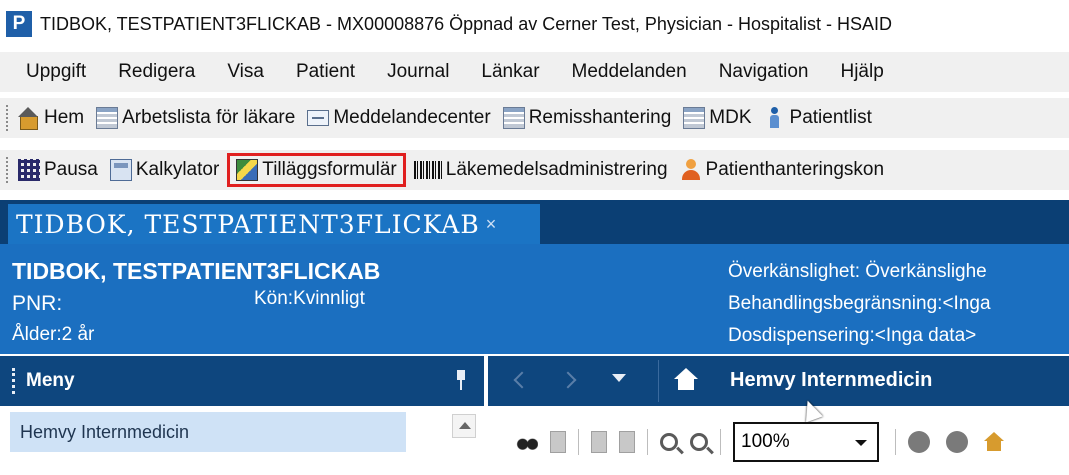 The image size is (1069, 475). Describe the element at coordinates (71, 169) in the screenshot. I see `pause-label: Pausa` at that location.